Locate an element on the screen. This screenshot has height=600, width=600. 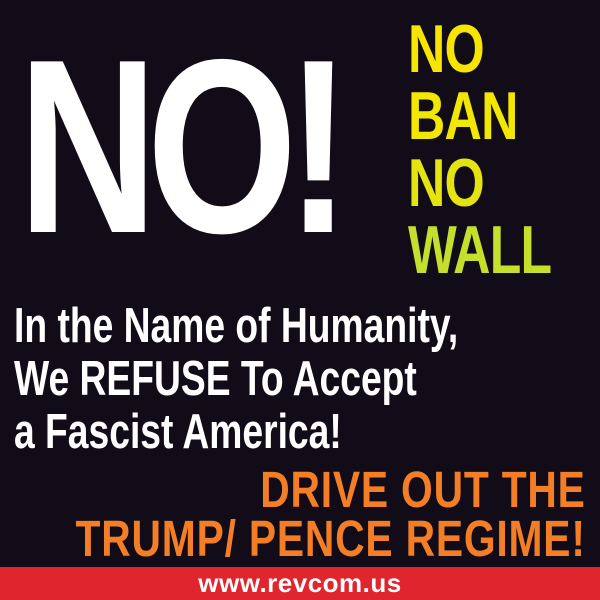
slogan-wall: WALL is located at coordinates (480, 250).